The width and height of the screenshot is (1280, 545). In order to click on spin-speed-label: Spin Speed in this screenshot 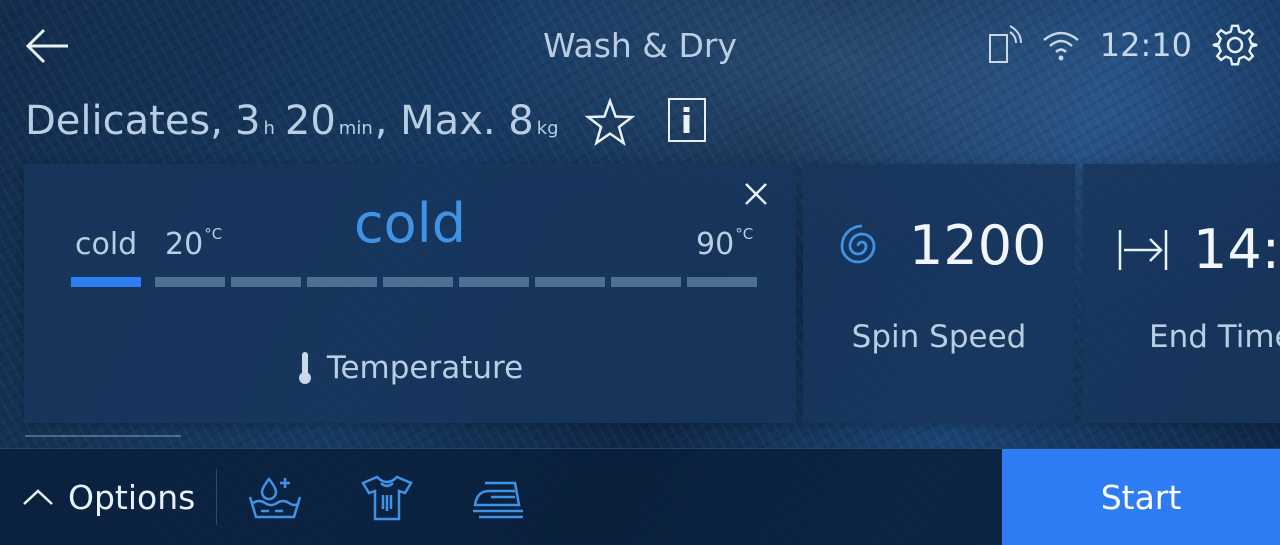, I will do `click(939, 337)`.